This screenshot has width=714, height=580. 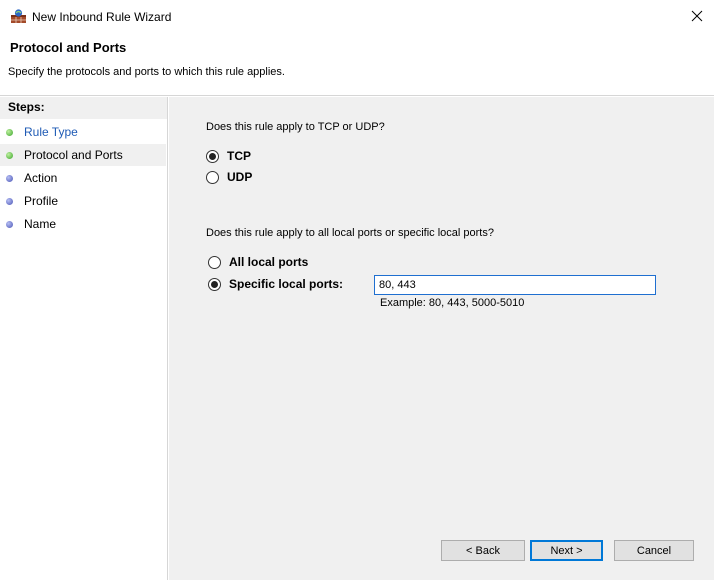 I want to click on step-label: Profile, so click(x=41, y=201).